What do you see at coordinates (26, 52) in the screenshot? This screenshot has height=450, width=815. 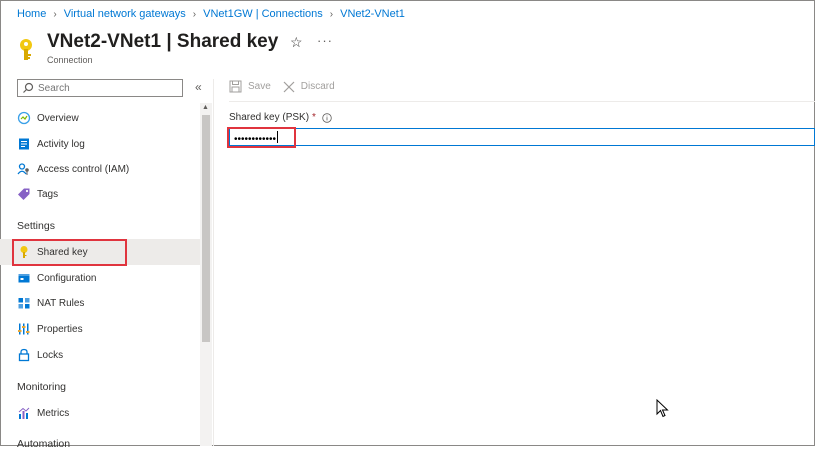 I see `key-icon` at bounding box center [26, 52].